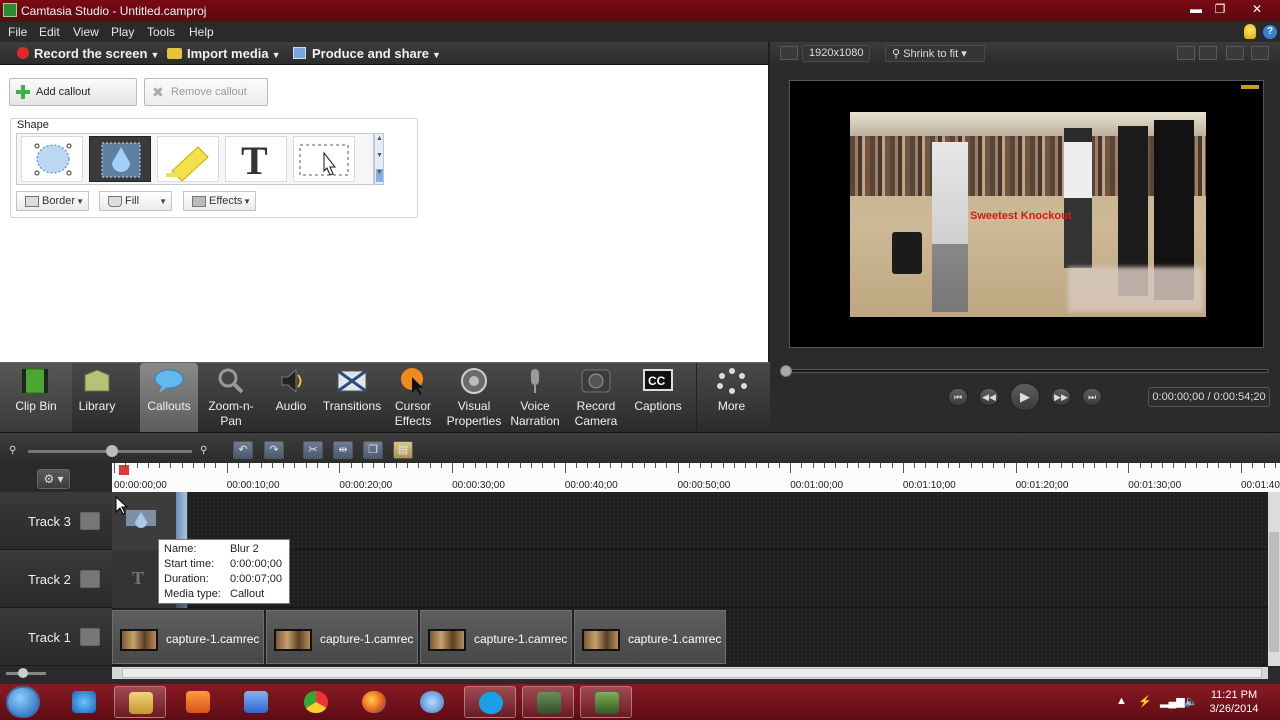 The height and width of the screenshot is (720, 1280). I want to click on menu-file: File, so click(17, 32).